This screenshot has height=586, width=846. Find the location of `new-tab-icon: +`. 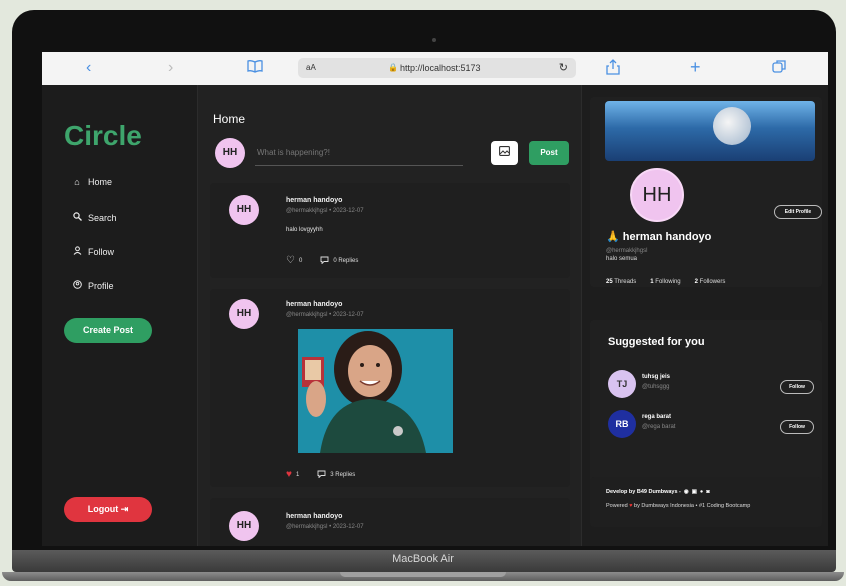

new-tab-icon: + is located at coordinates (695, 67).